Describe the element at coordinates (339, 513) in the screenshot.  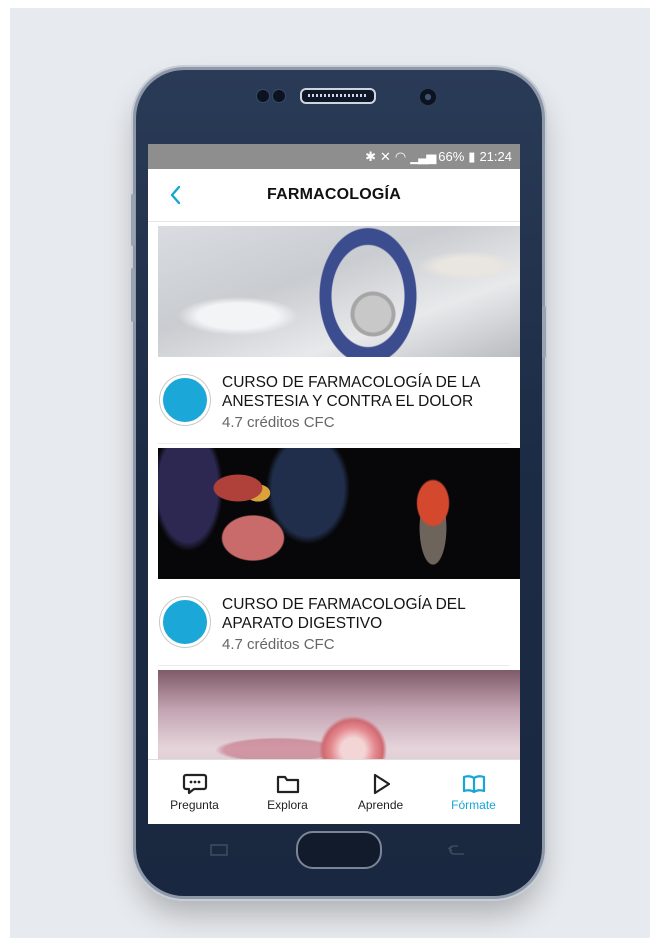
I see `course-image-digestive` at that location.